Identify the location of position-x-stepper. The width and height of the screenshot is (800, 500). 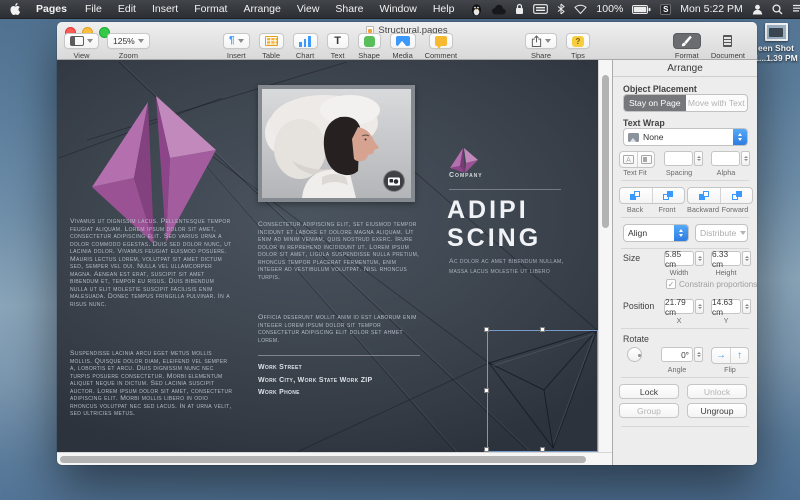
(699, 306).